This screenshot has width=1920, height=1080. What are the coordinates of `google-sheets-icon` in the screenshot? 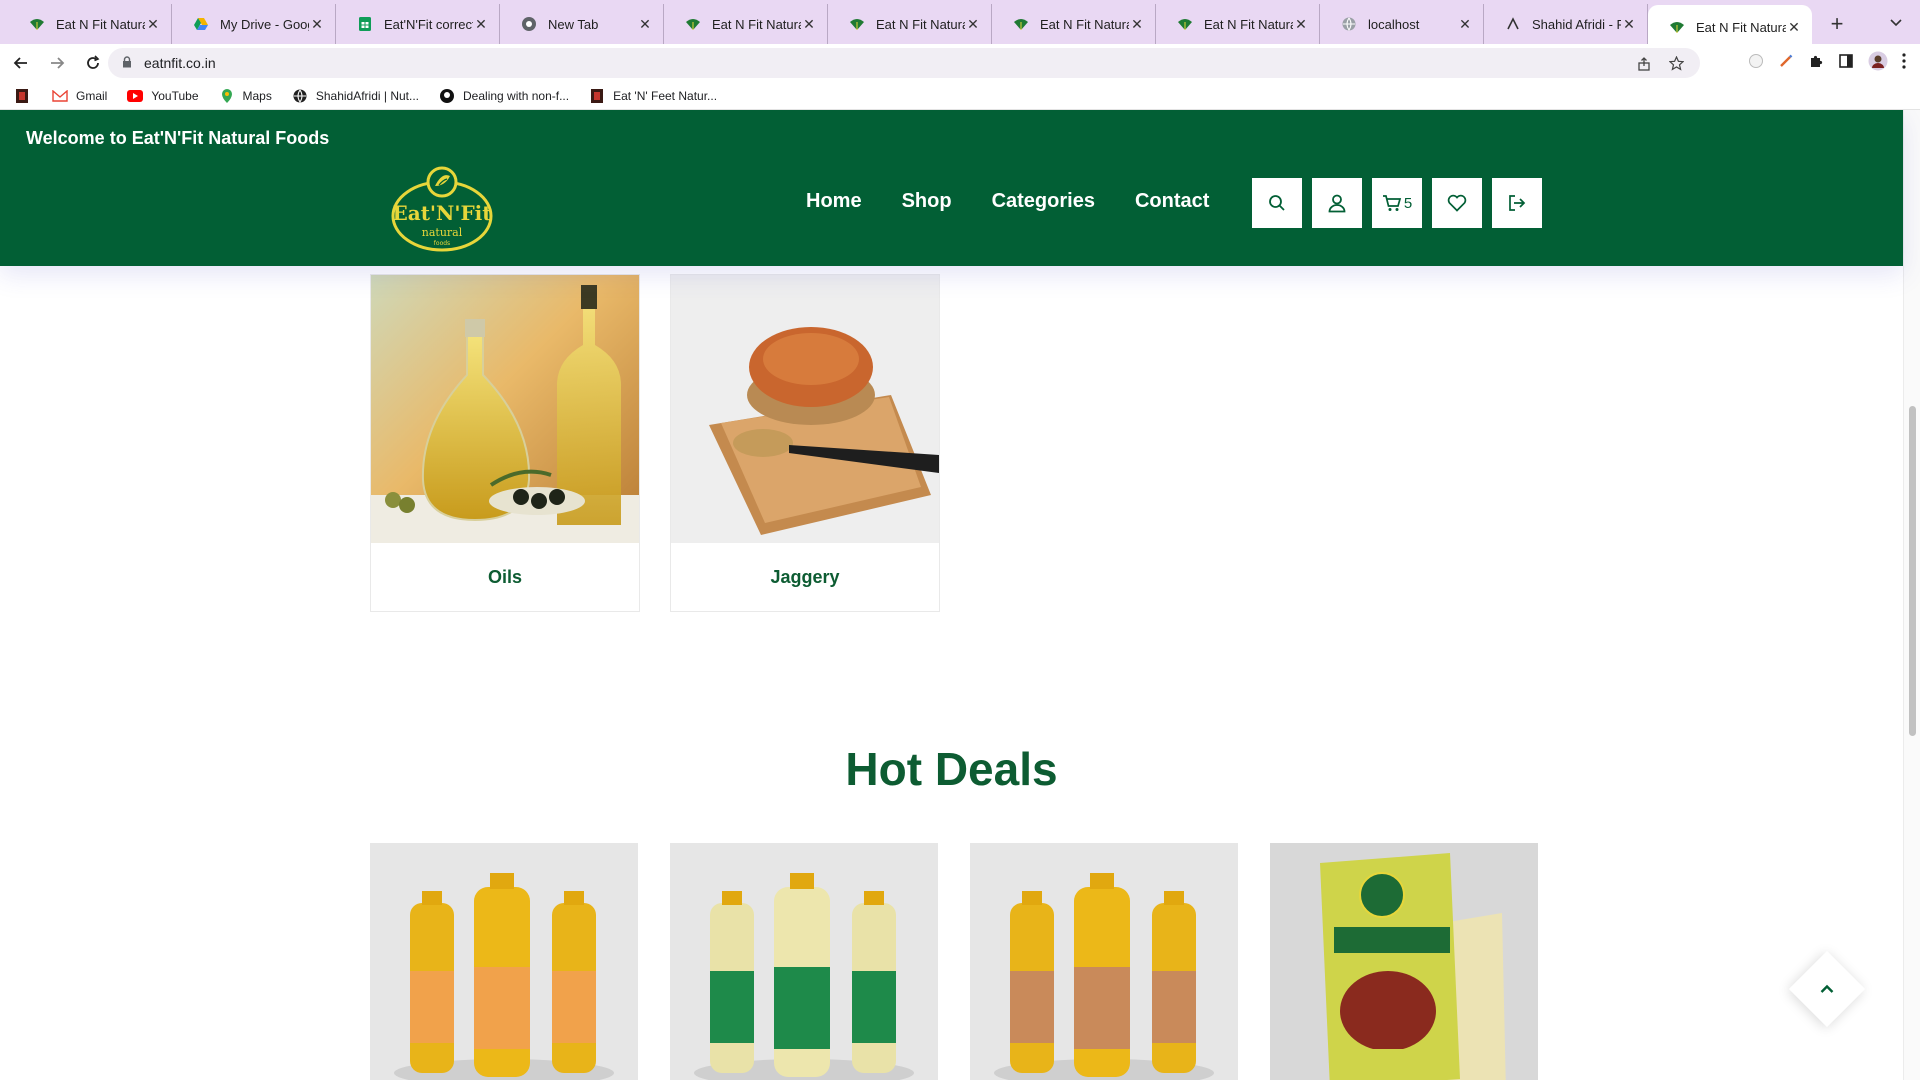 It's located at (365, 24).